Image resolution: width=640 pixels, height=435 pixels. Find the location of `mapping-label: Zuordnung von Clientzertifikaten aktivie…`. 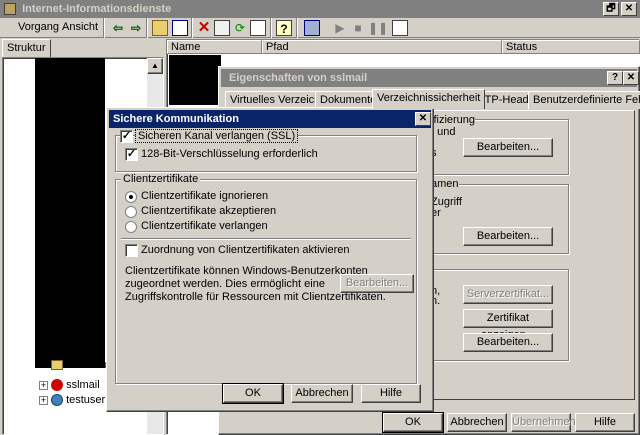

mapping-label: Zuordnung von Clientzertifikaten aktivie… is located at coordinates (245, 250).